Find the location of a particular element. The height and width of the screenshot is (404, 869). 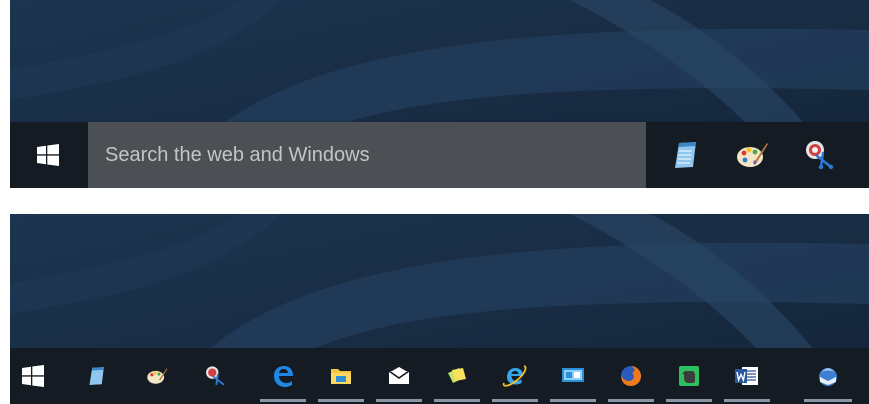

taskbar-item-word is located at coordinates (747, 376).